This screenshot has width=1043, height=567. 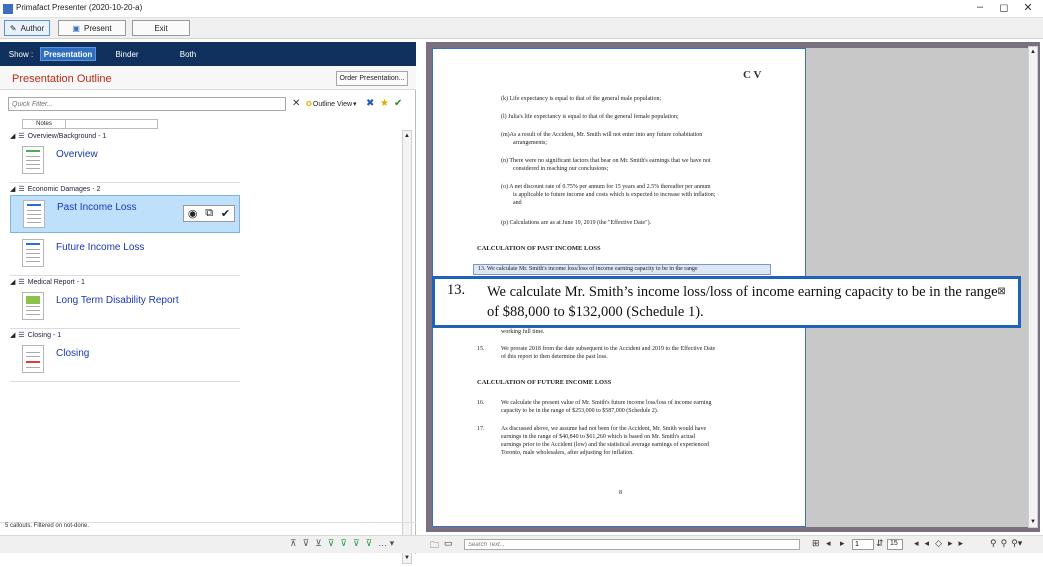 What do you see at coordinates (331, 105) in the screenshot?
I see `outline-view-dropdown: ✪ Outline View ▾` at bounding box center [331, 105].